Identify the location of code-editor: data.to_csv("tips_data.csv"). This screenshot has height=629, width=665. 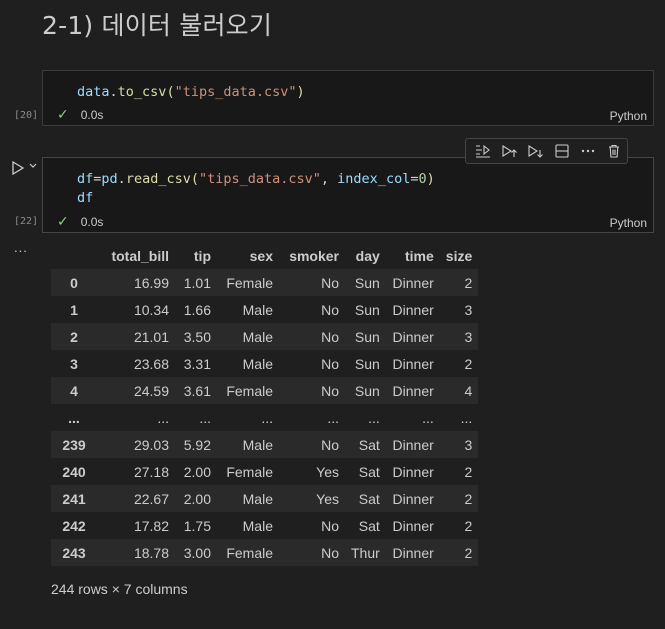
(191, 92).